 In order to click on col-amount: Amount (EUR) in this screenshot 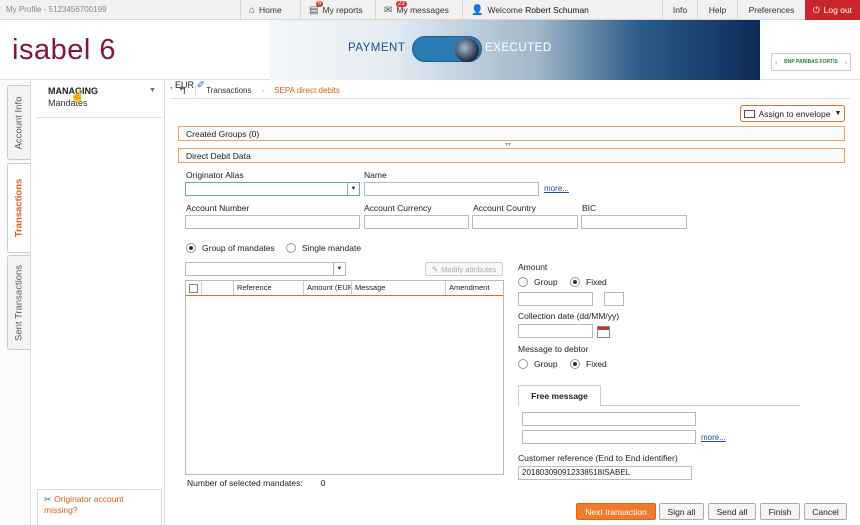, I will do `click(328, 288)`.